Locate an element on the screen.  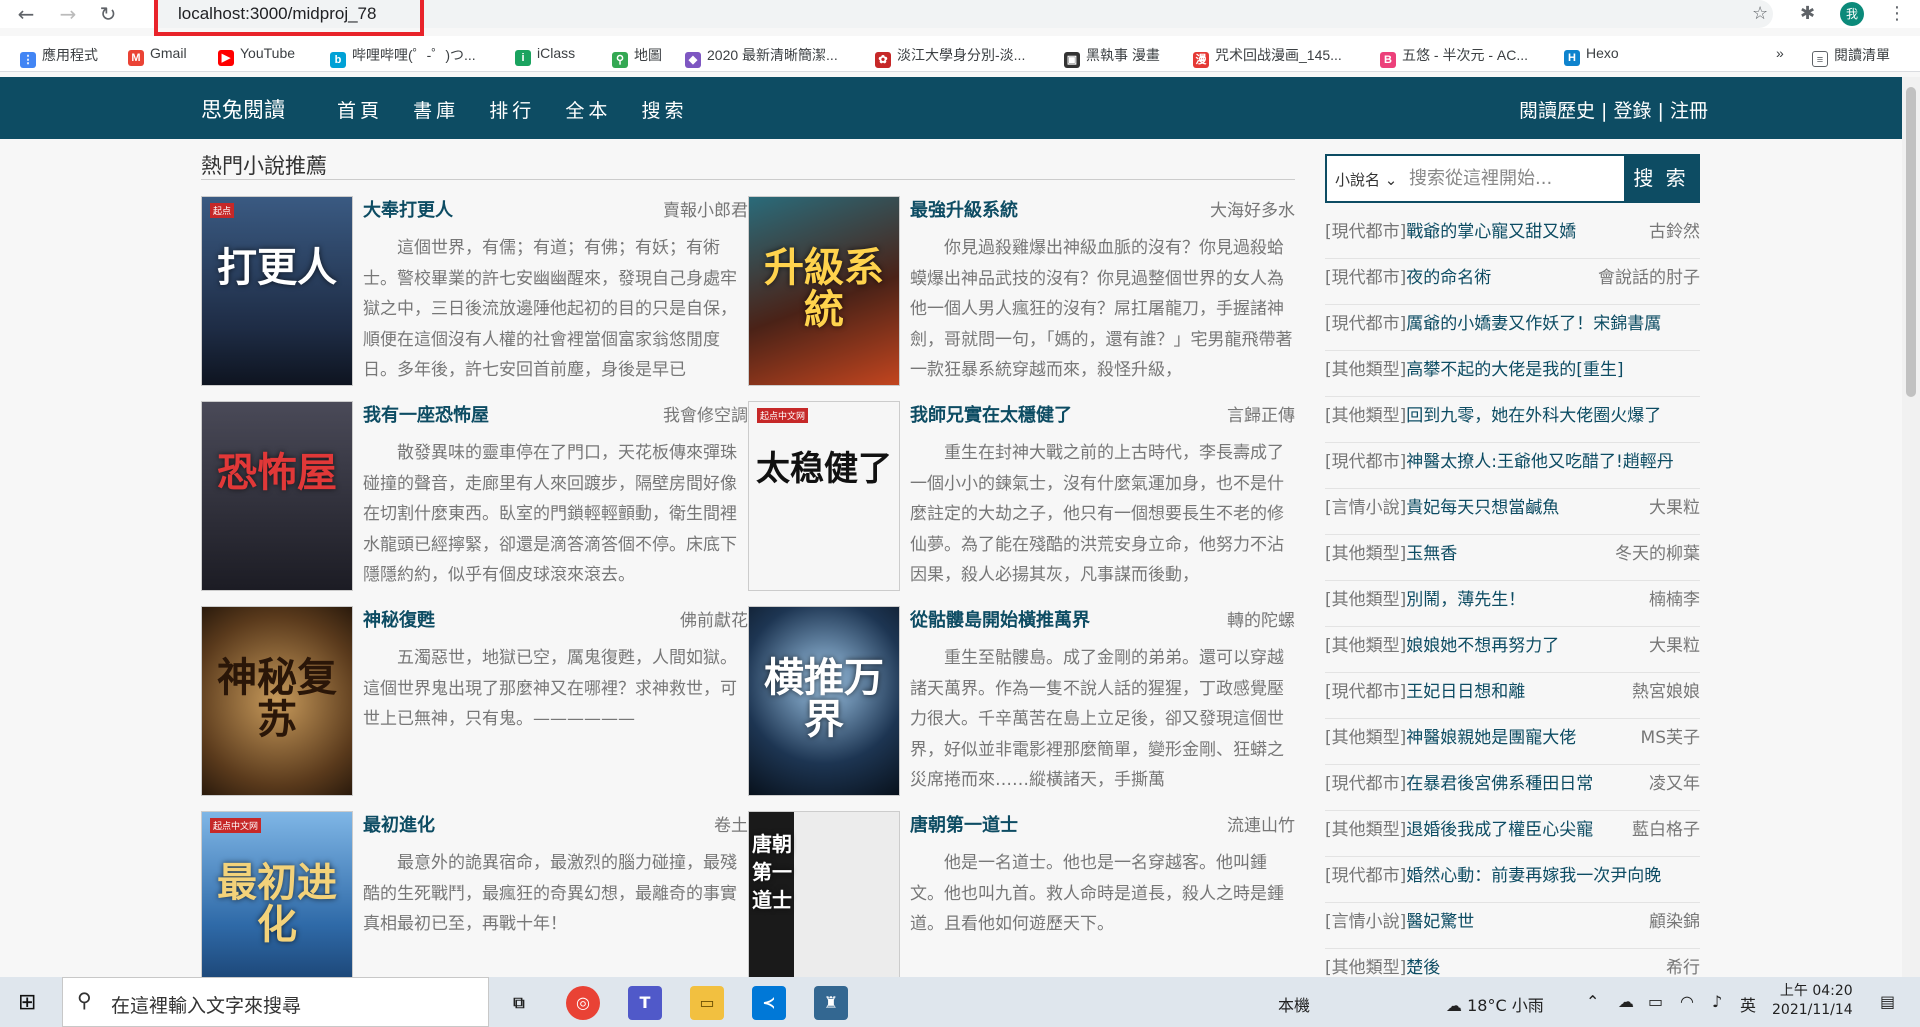
book-title: 從骷髏島開始橫推萬界 is located at coordinates (1000, 619).